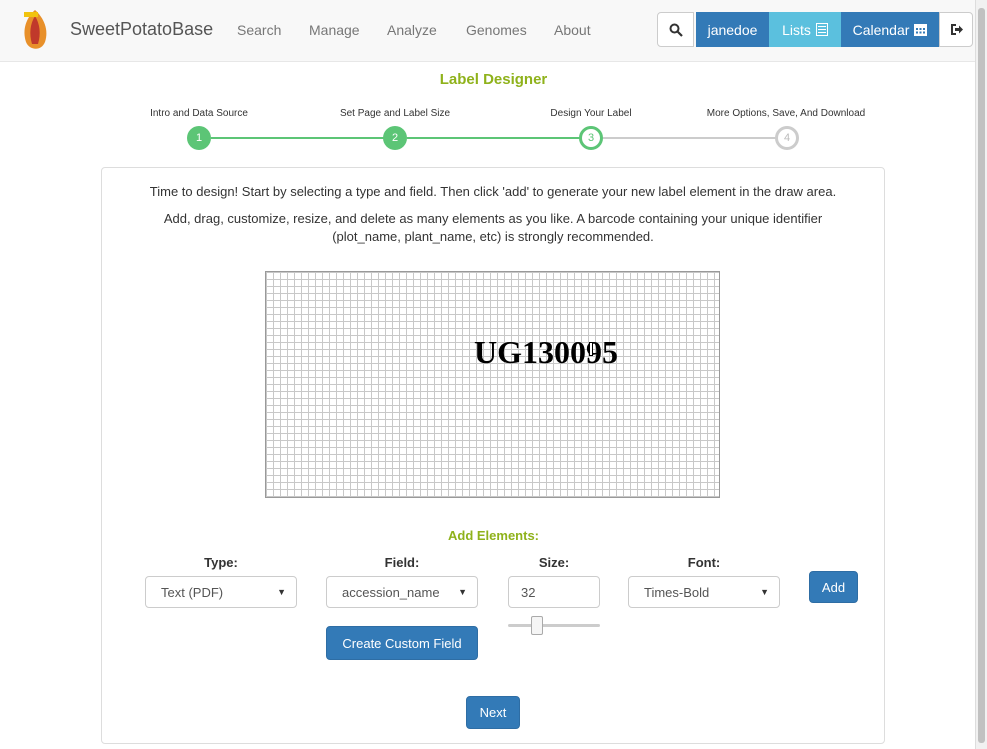 The height and width of the screenshot is (749, 987). Describe the element at coordinates (391, 592) in the screenshot. I see `field-select-value: accession_name` at that location.